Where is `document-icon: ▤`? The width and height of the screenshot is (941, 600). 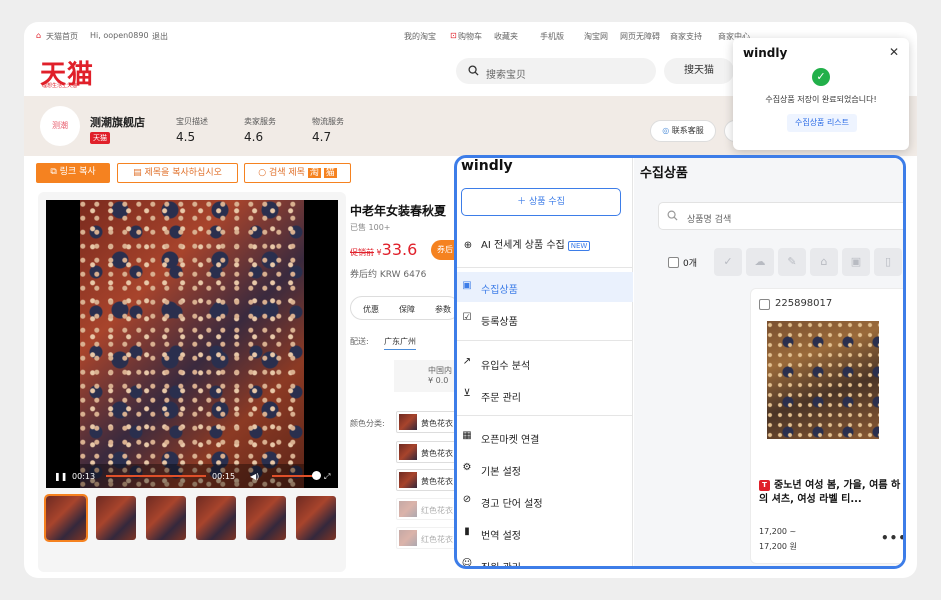 document-icon: ▤ is located at coordinates (137, 173).